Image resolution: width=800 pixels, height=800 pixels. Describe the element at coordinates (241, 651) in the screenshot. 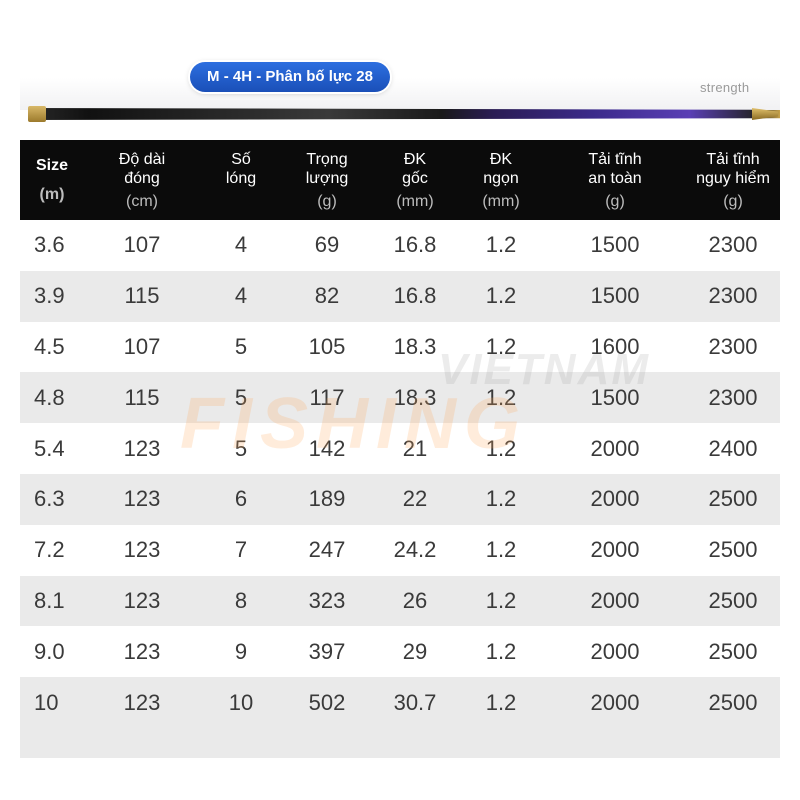

I see `cell-sections: 9` at that location.